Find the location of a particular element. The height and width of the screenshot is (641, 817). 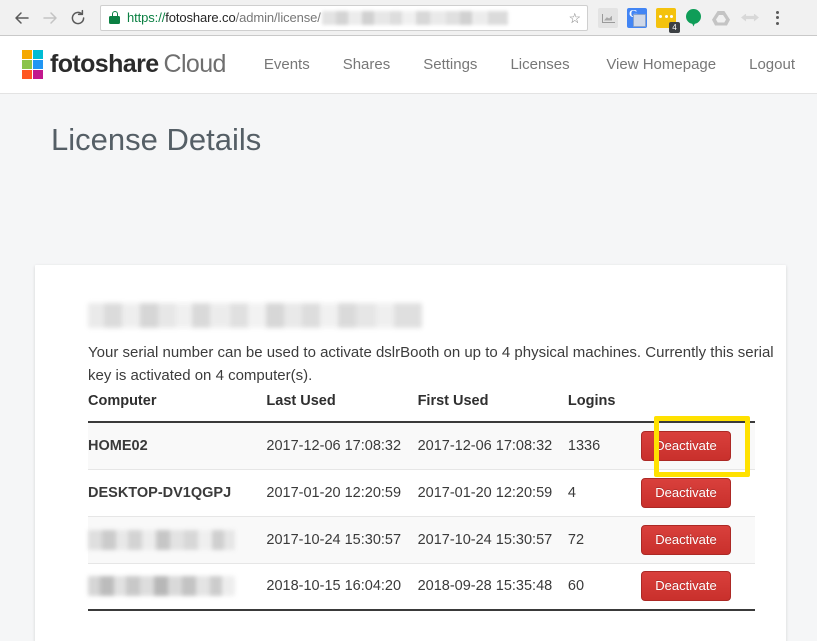

url-text: https://fotoshare.co/admin/license/ is located at coordinates (317, 18).